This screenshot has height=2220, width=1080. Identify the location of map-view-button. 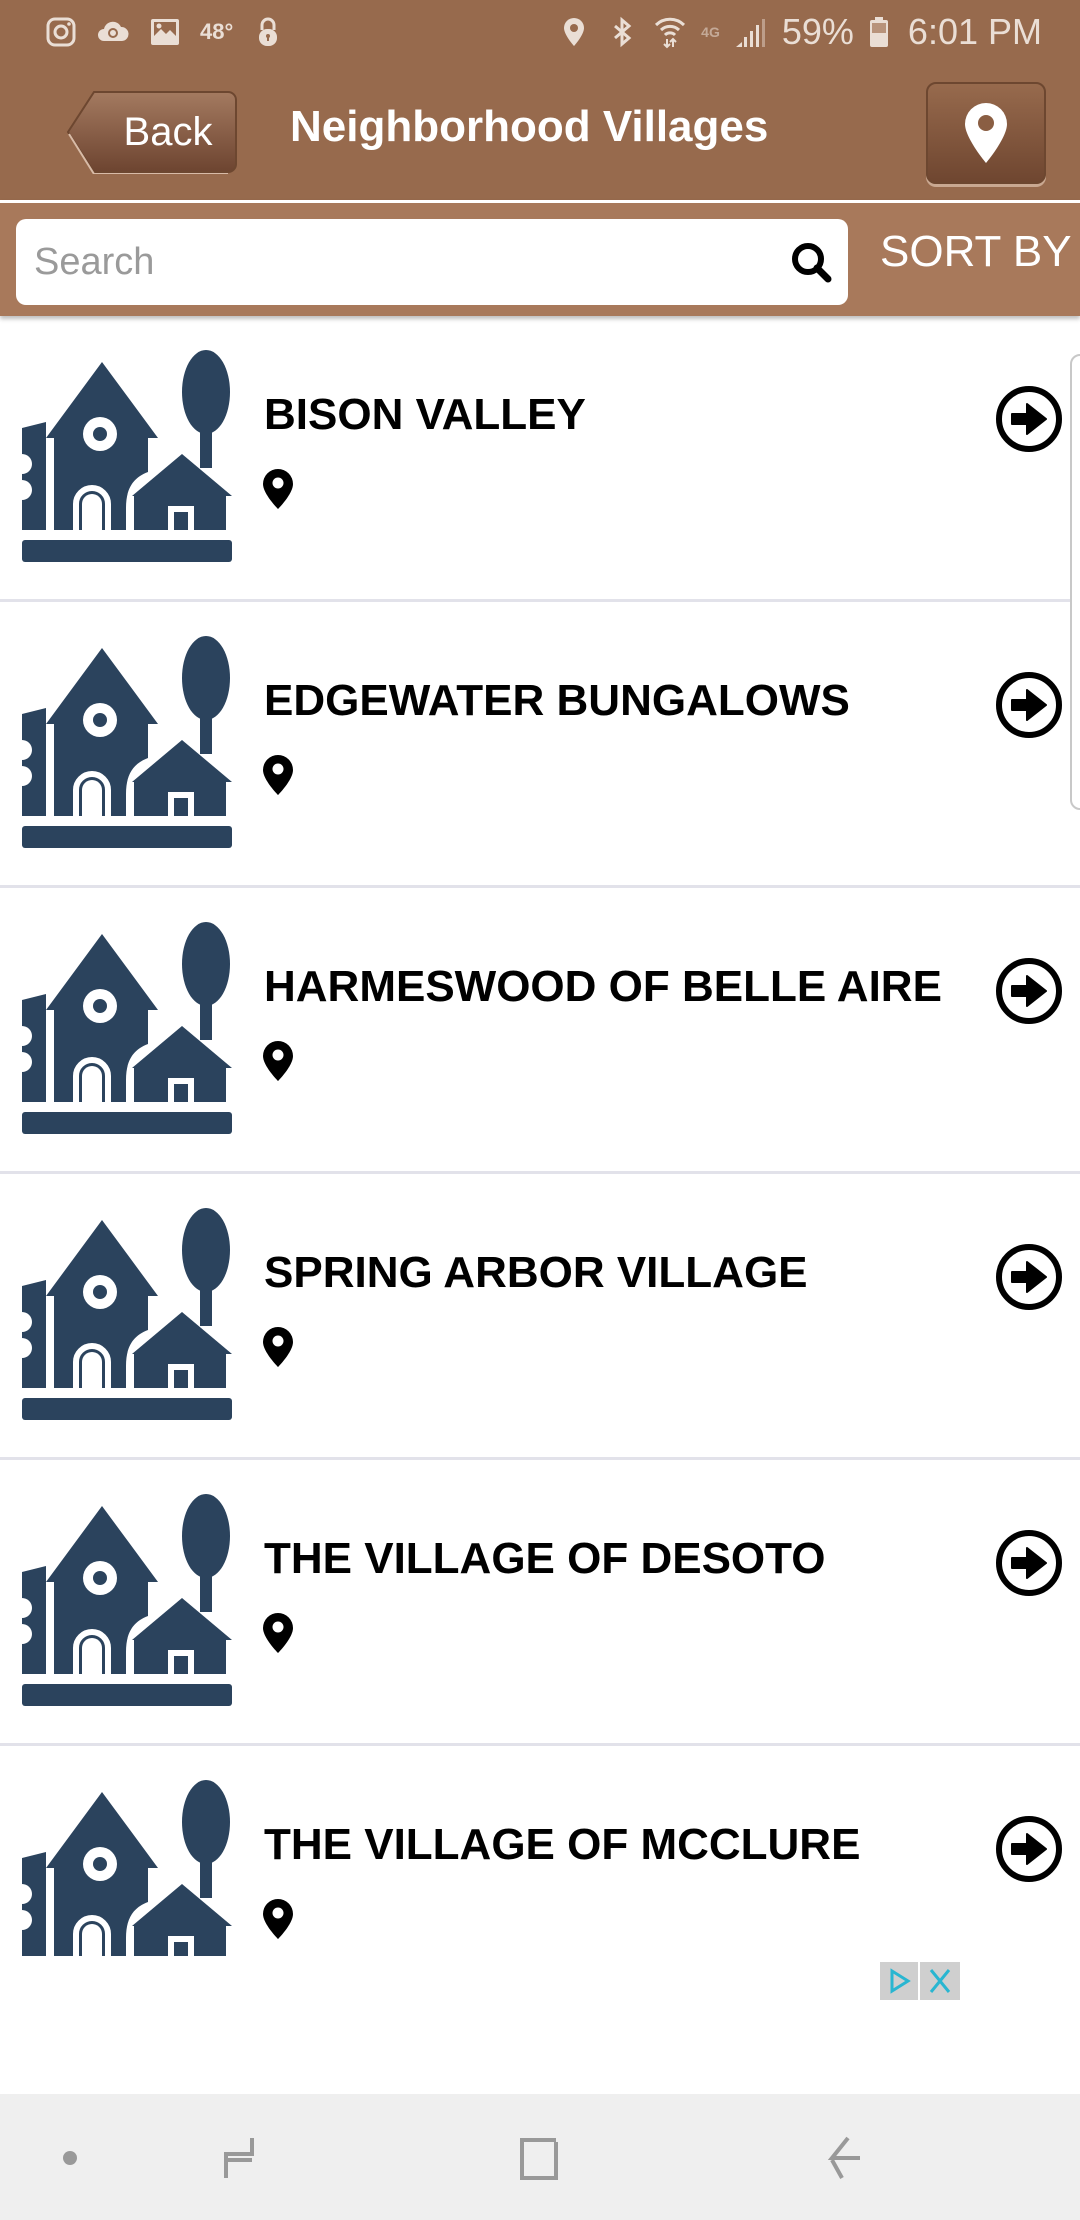
(986, 133).